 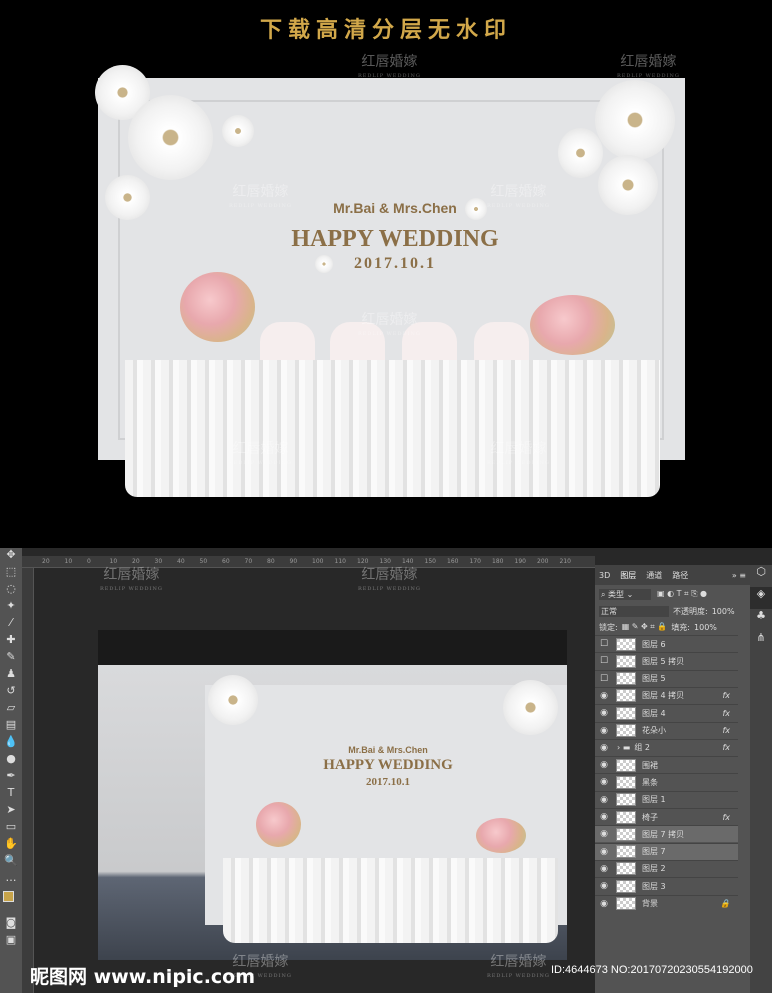 I want to click on layer-row: ◉ 图层 3, so click(x=666, y=885).